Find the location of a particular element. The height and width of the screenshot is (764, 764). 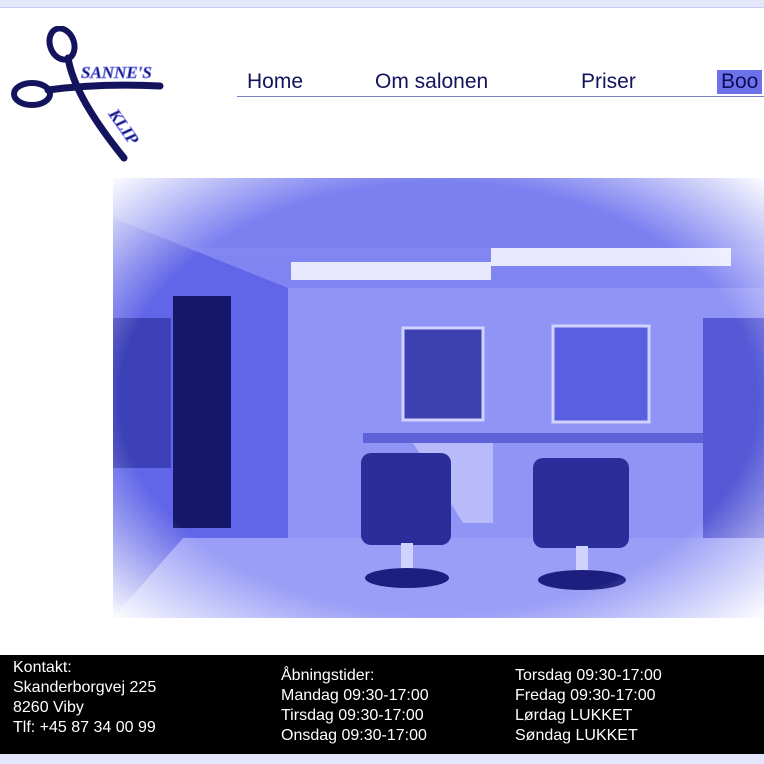

nav-booking: Boo is located at coordinates (740, 82).